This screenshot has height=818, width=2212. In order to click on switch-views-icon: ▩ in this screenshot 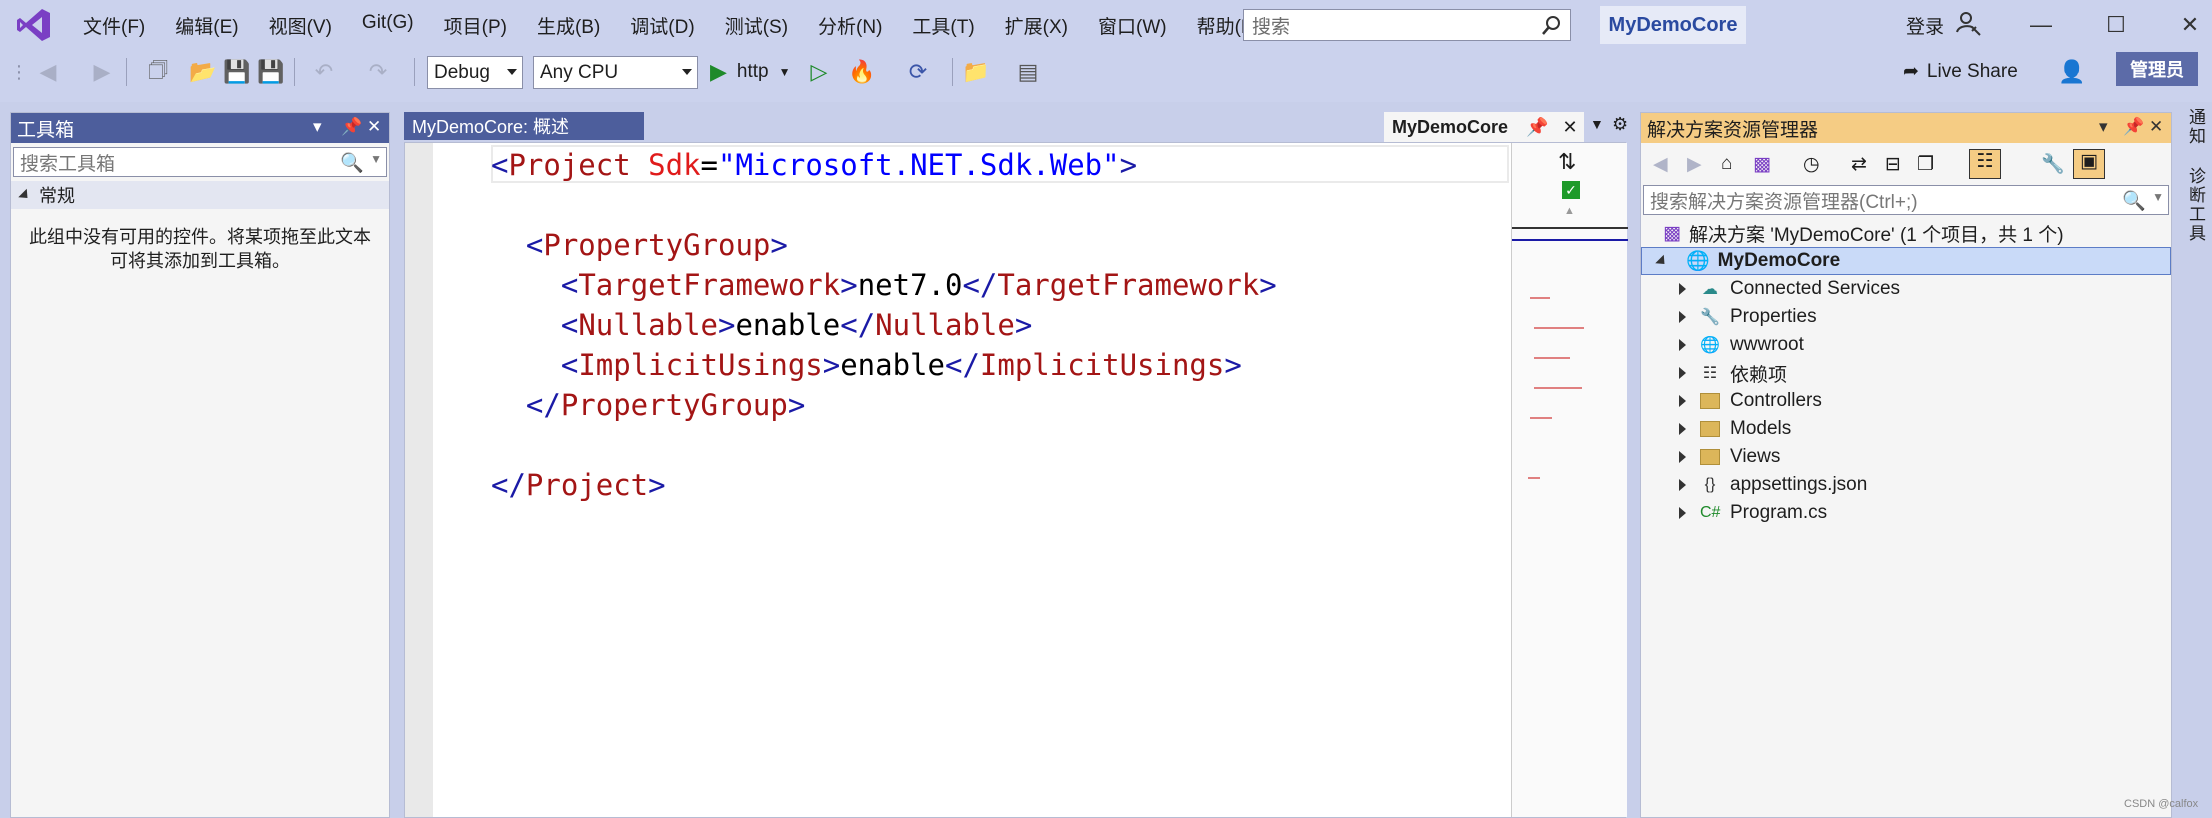, I will do `click(1762, 164)`.